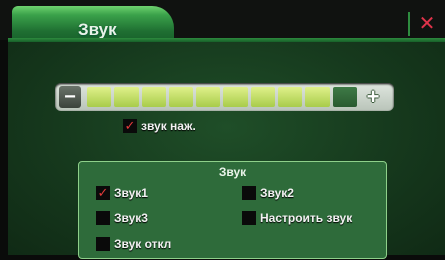  Describe the element at coordinates (103, 218) in the screenshot. I see `sound3-checkbox` at that location.